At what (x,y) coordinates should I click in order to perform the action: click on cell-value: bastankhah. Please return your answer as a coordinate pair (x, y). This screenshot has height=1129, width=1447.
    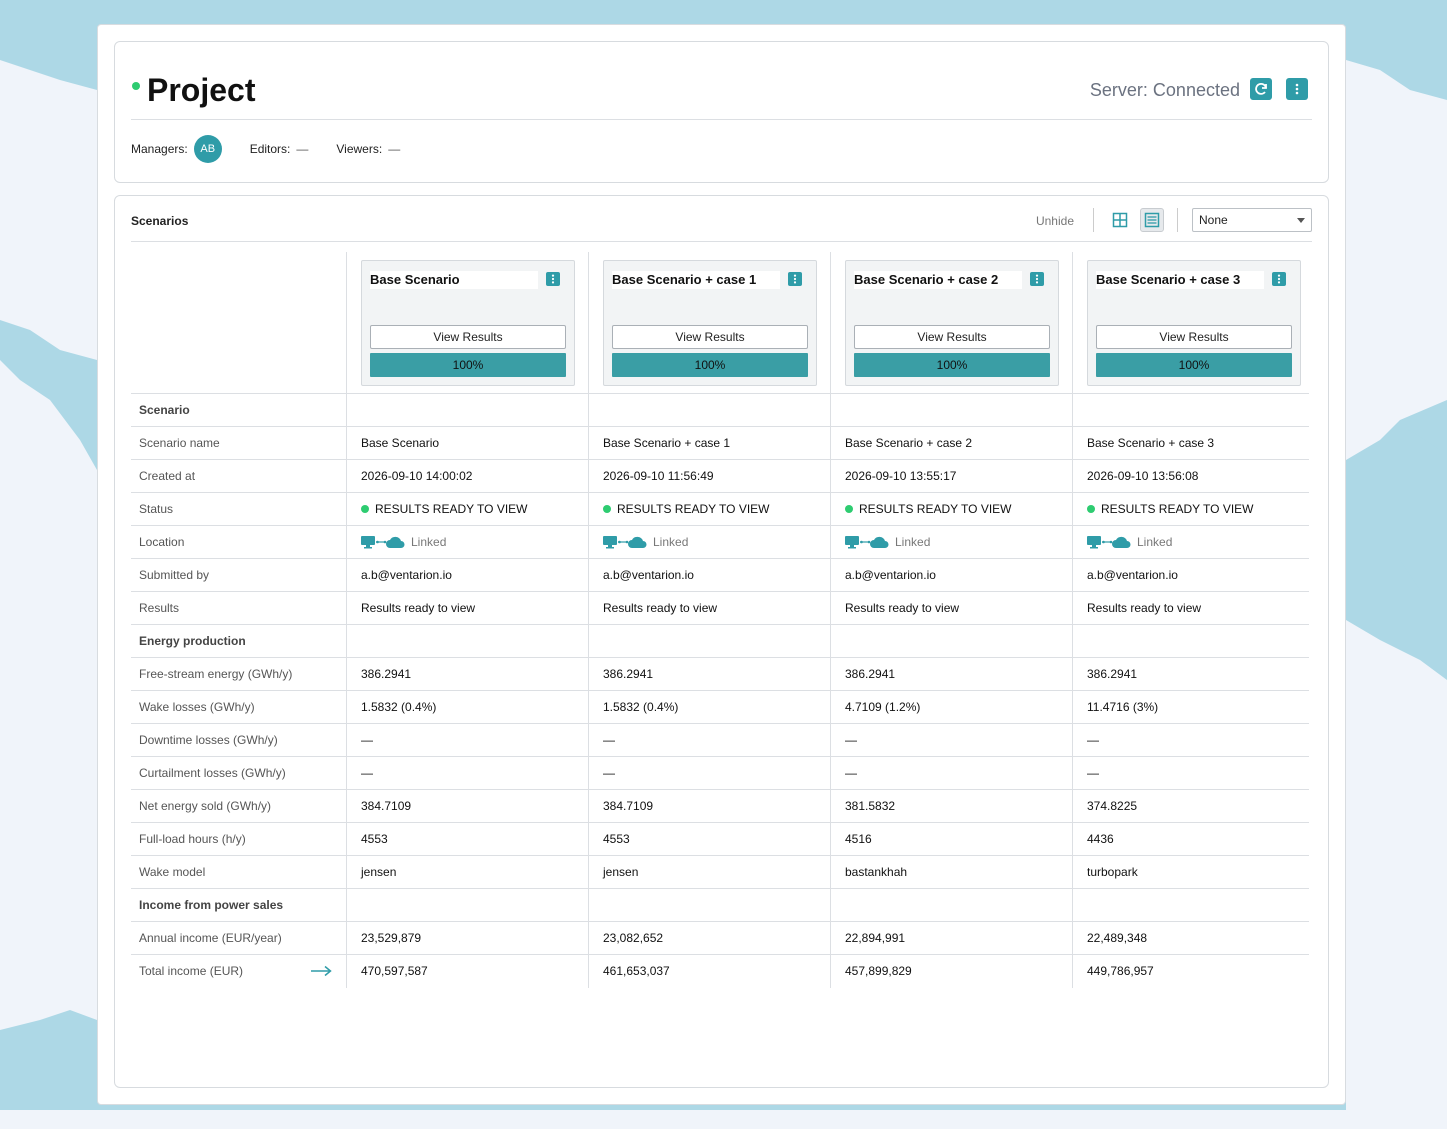
    Looking at the image, I should click on (876, 872).